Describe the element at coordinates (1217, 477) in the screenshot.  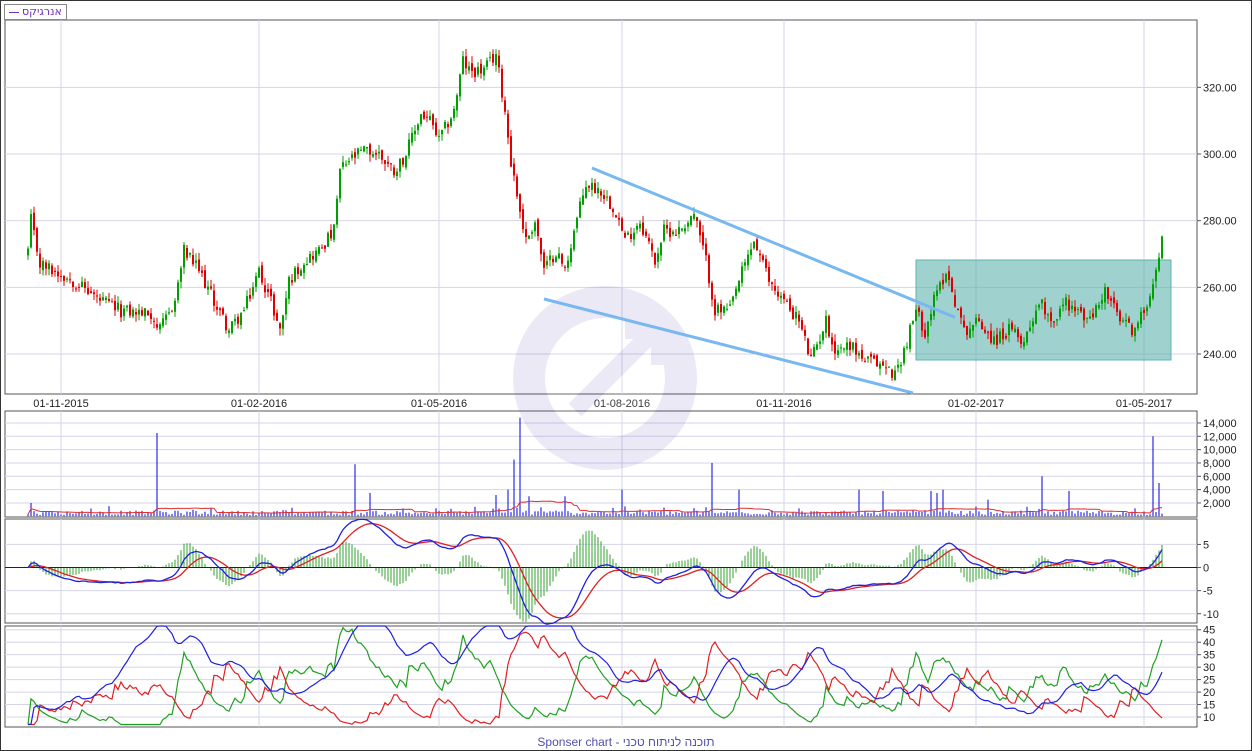
I see `volume-axis-tick-label: 6,000` at that location.